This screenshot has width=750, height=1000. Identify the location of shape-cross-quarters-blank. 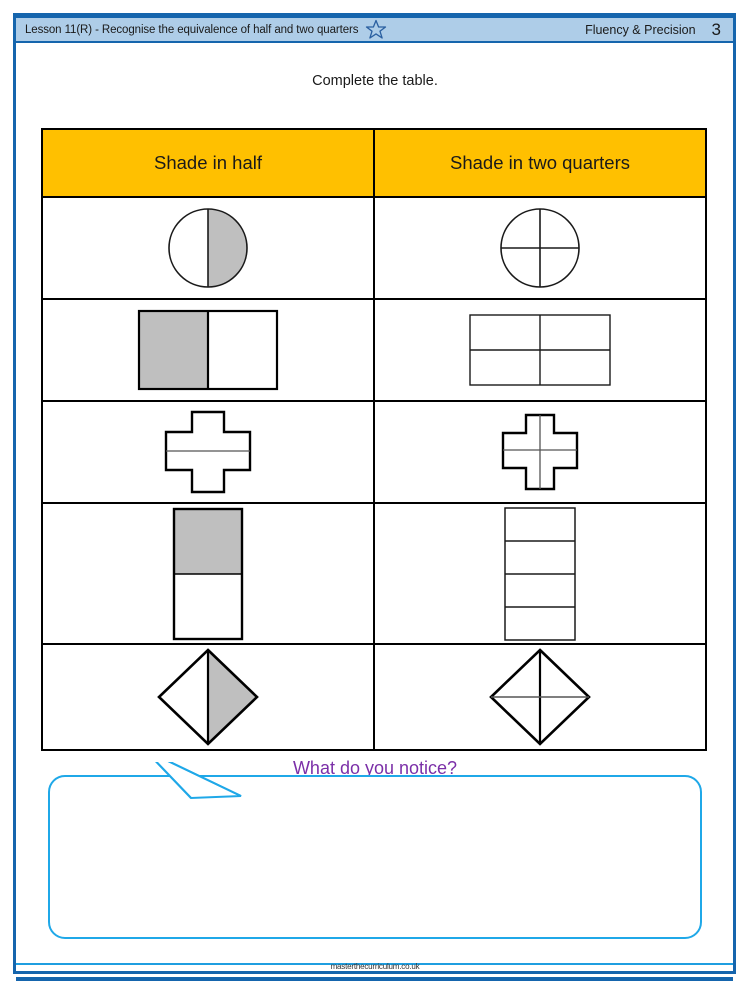
(540, 452).